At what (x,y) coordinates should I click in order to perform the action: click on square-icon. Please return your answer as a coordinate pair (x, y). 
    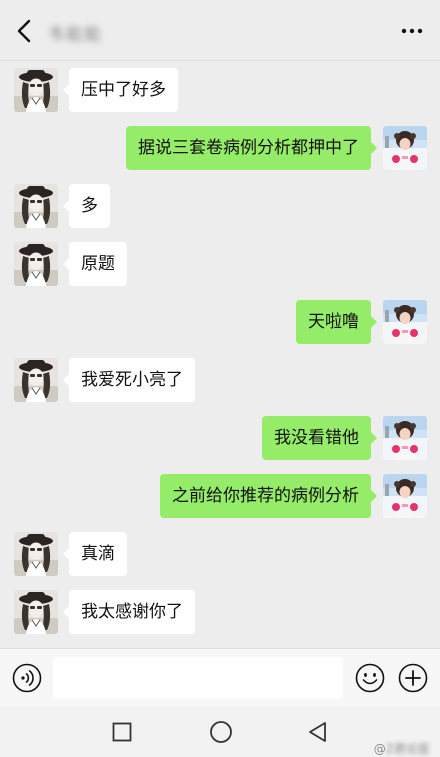
    Looking at the image, I should click on (122, 732).